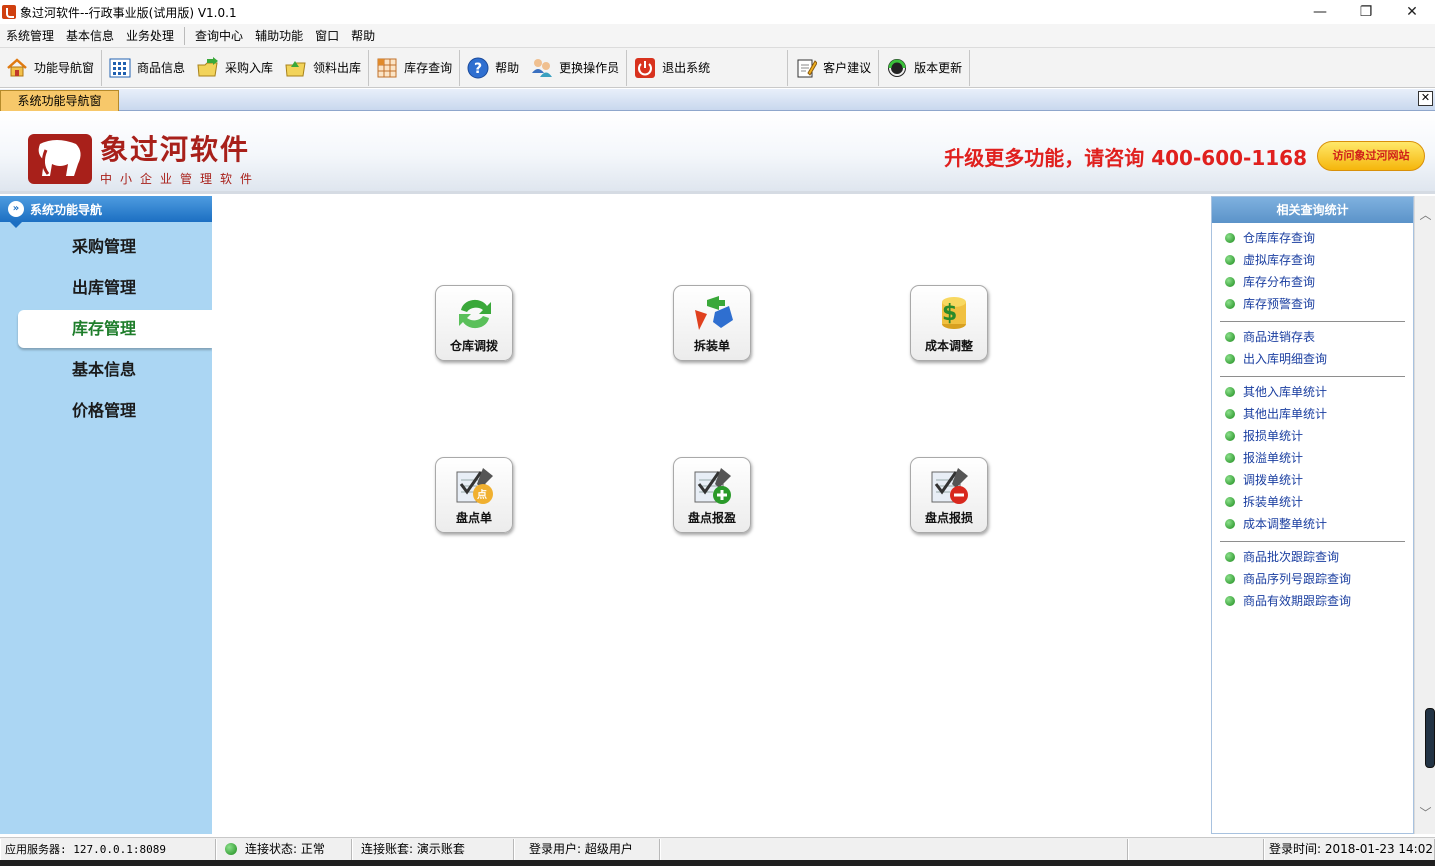 This screenshot has width=1435, height=866. Describe the element at coordinates (90, 36) in the screenshot. I see `menu-basic-info: 基本信息` at that location.